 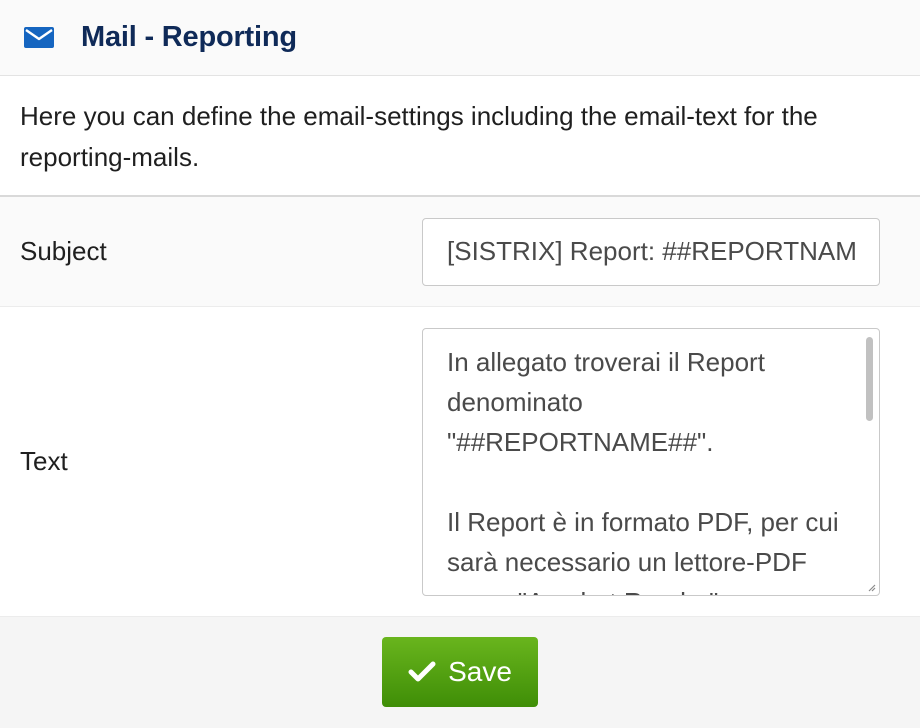 What do you see at coordinates (869, 378) in the screenshot?
I see `textarea-scrollbar` at bounding box center [869, 378].